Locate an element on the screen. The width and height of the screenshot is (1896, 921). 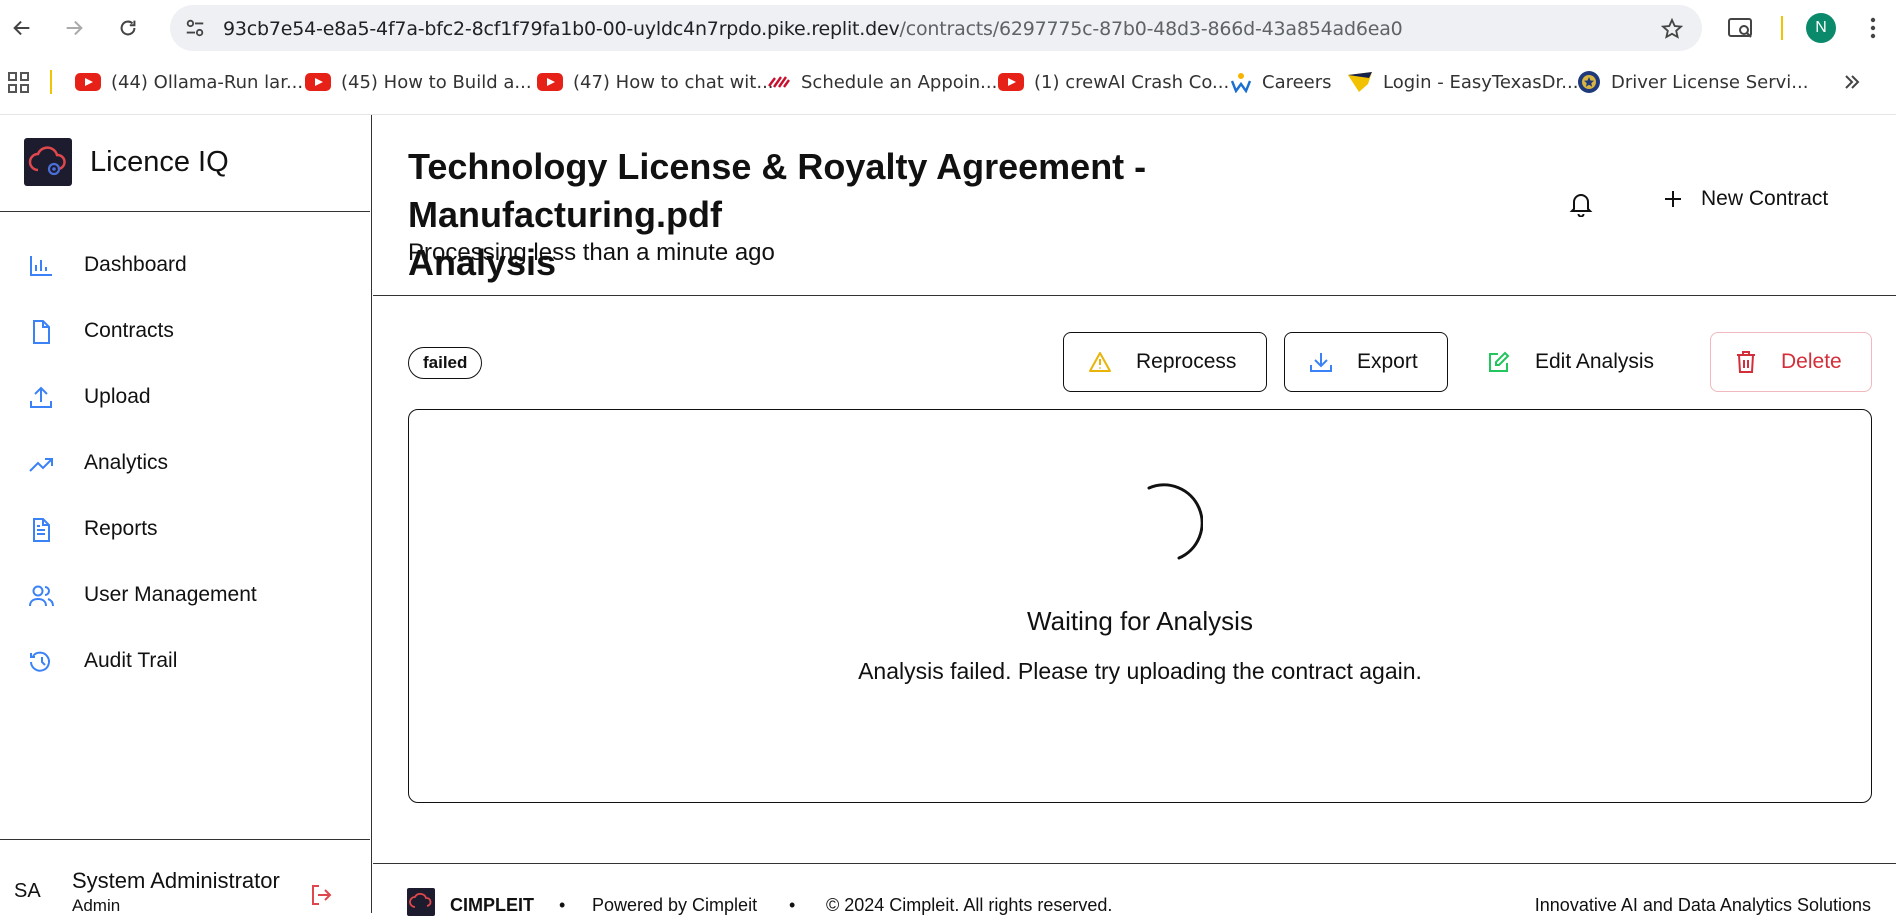
sidebar-item-label: Analytics is located at coordinates (126, 462).